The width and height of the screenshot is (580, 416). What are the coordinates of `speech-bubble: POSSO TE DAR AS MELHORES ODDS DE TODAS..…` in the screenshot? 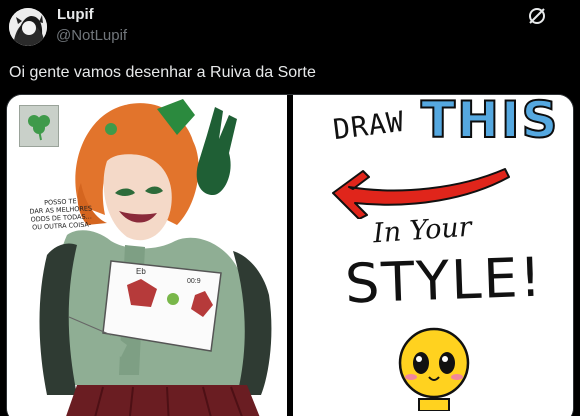 It's located at (61, 214).